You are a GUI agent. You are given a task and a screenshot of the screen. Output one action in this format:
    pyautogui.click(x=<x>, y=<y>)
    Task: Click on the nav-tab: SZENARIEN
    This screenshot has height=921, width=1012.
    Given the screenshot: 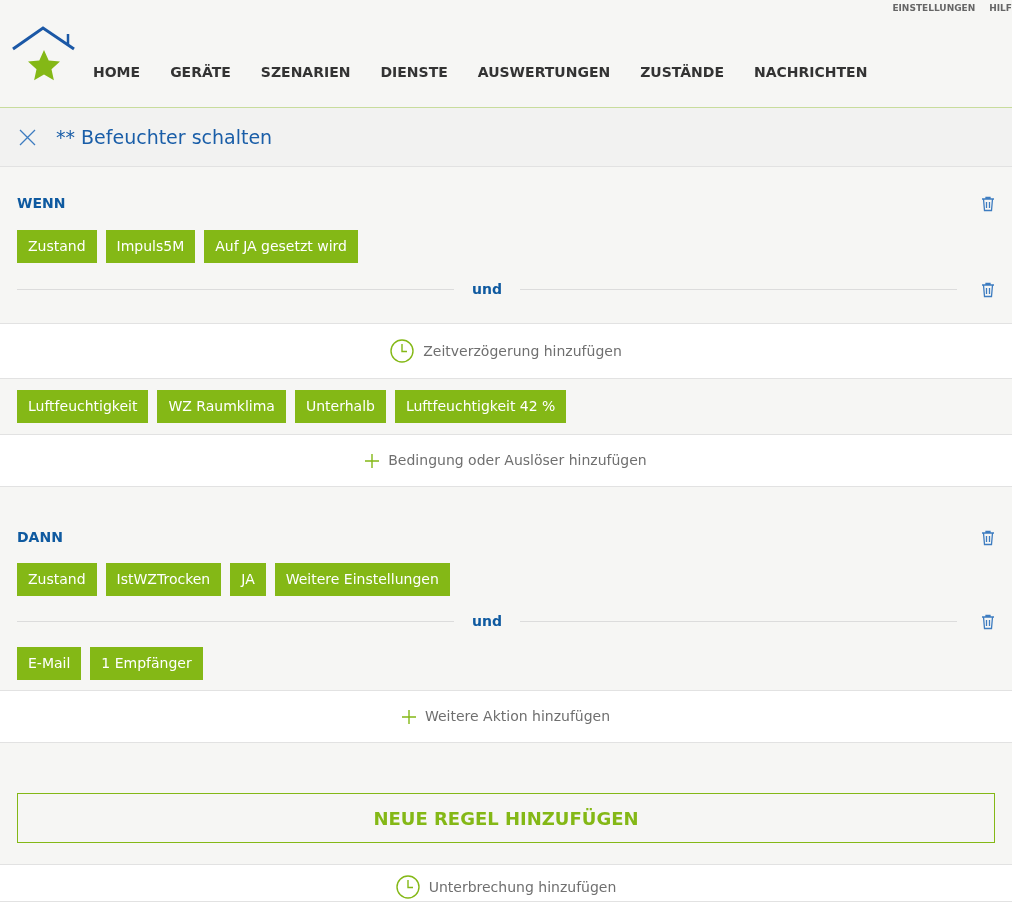 What is the action you would take?
    pyautogui.click(x=305, y=72)
    